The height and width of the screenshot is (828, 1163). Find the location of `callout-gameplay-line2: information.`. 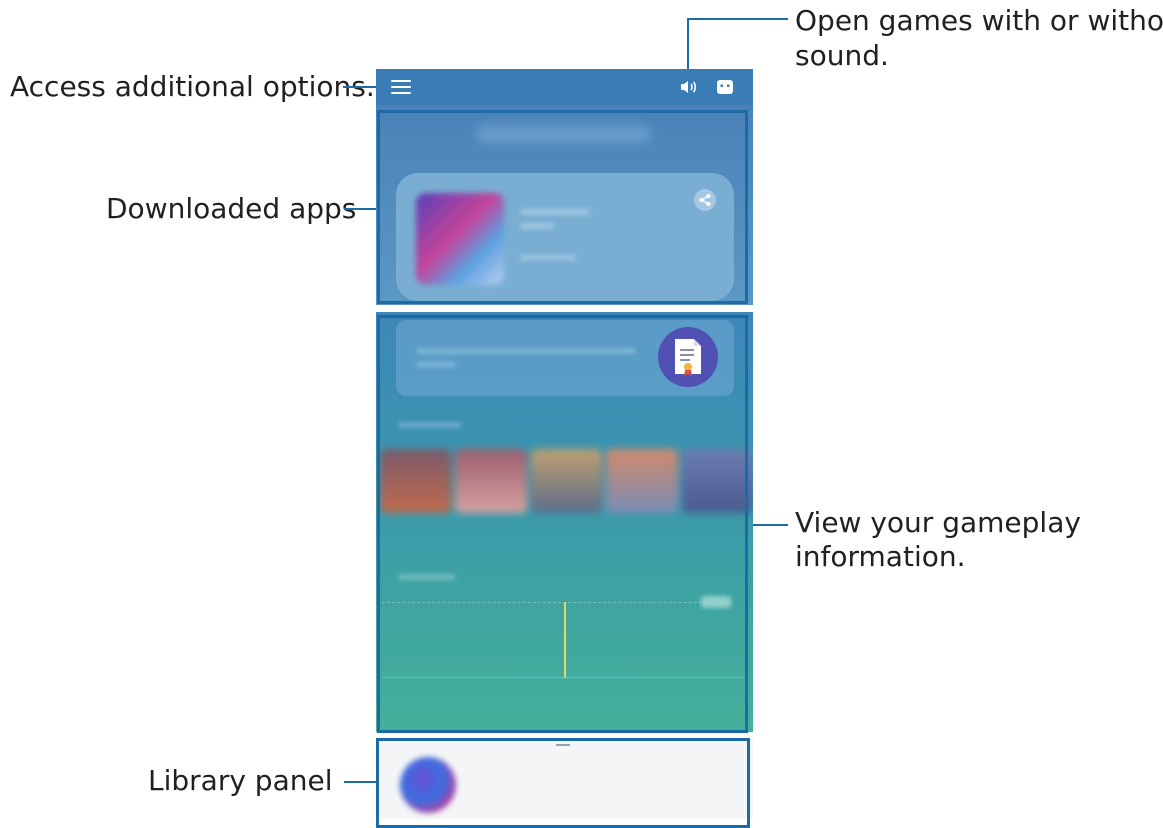

callout-gameplay-line2: information. is located at coordinates (880, 556).